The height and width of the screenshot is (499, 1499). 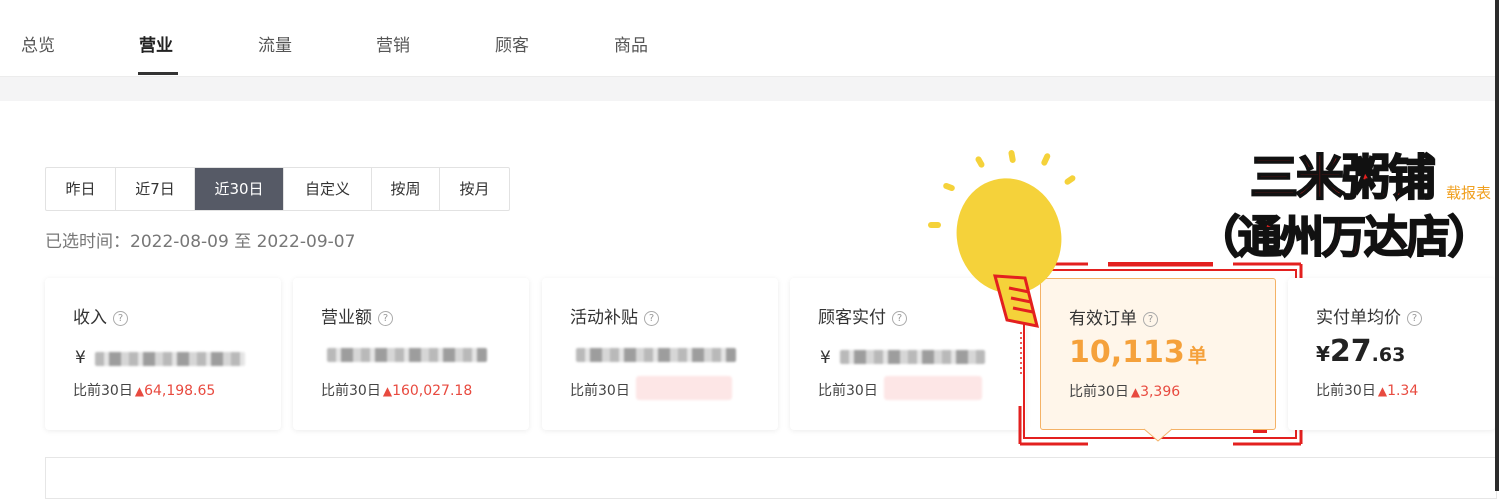 I want to click on shop-branch: （通州万达店）, so click(x=1344, y=237).